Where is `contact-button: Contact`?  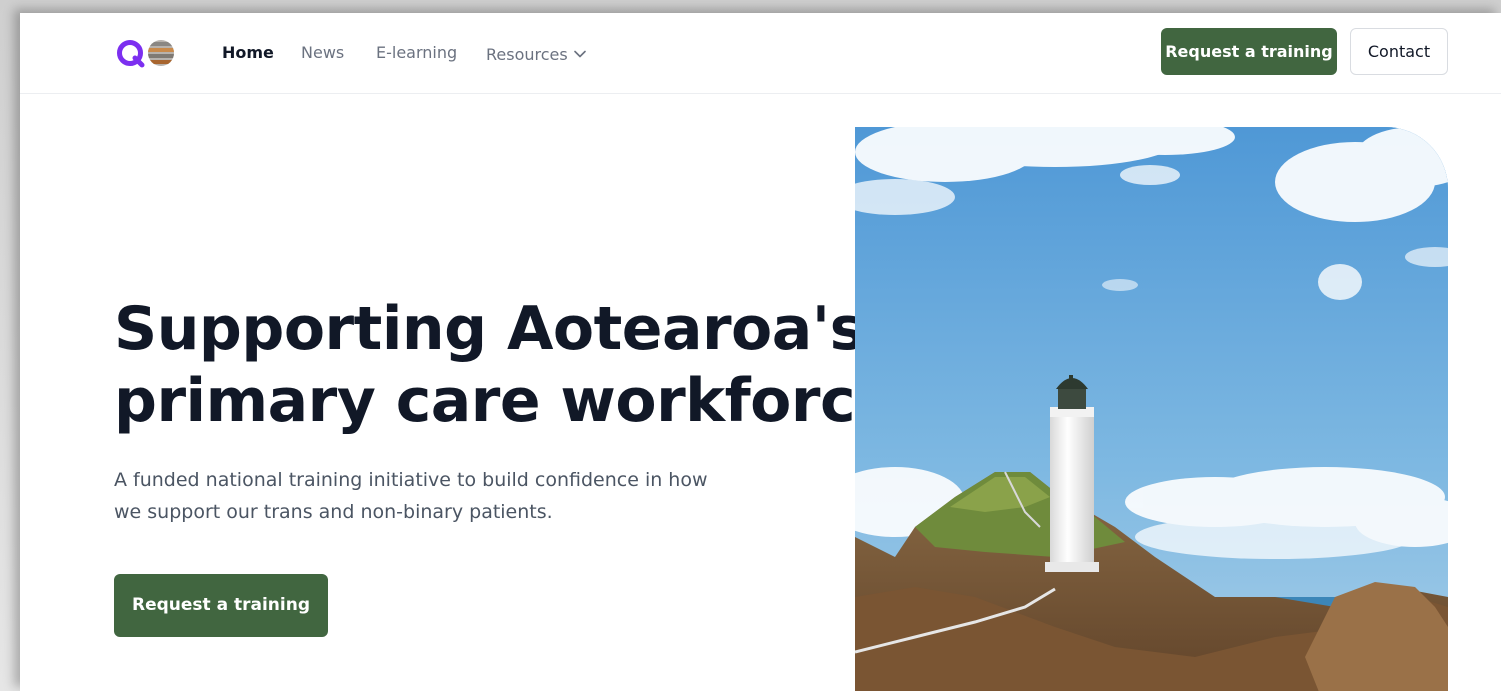 contact-button: Contact is located at coordinates (1399, 51).